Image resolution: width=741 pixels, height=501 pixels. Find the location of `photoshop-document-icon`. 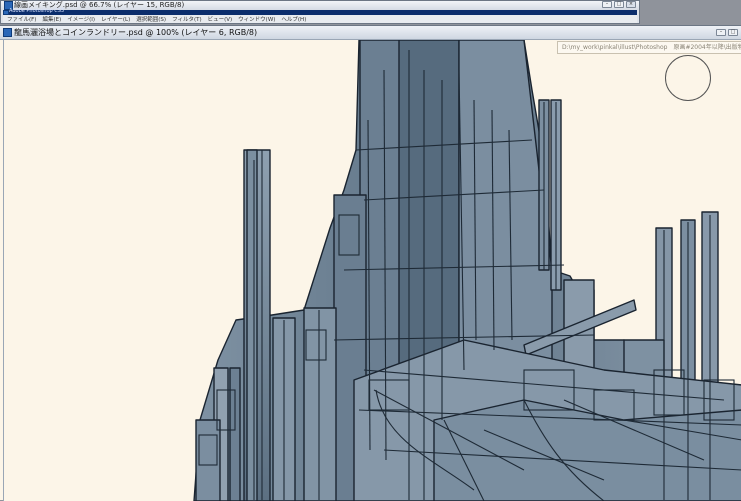

photoshop-document-icon is located at coordinates (7, 32).